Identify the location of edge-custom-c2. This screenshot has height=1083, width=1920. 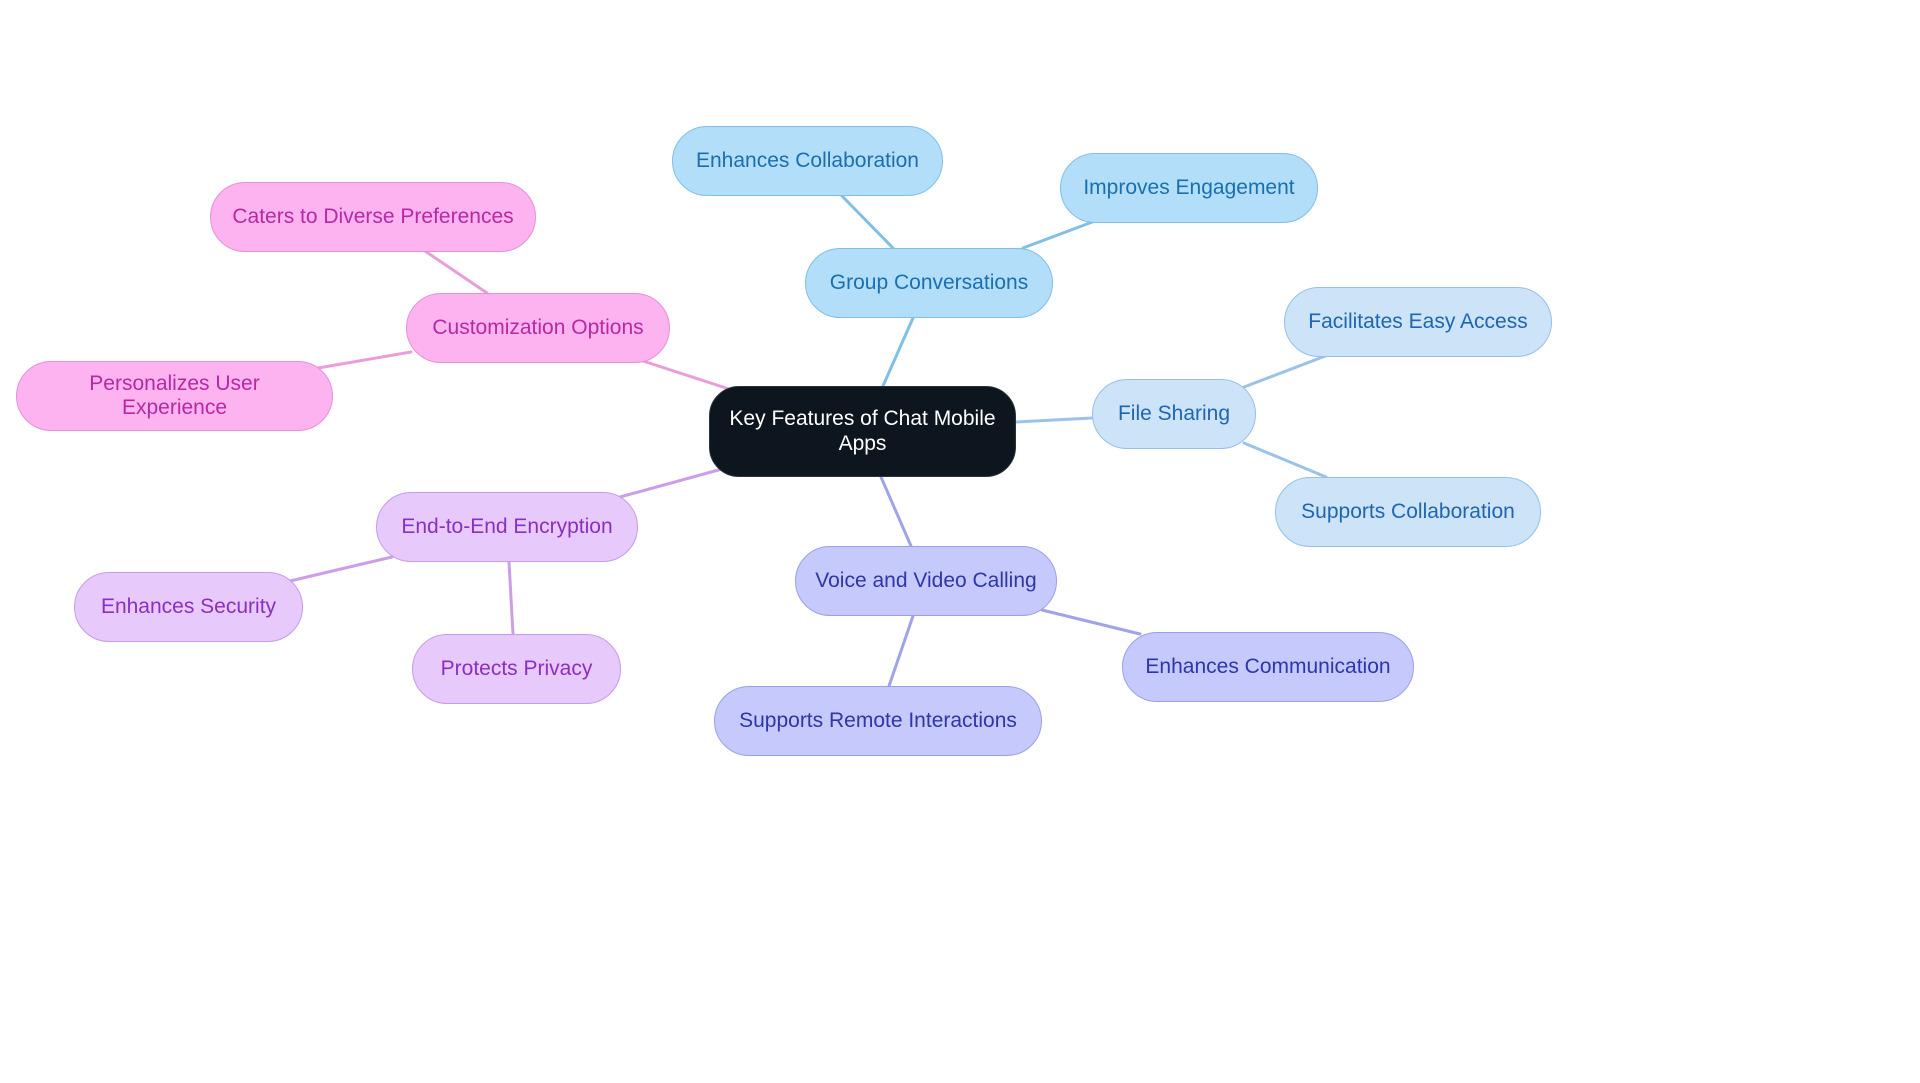
(364, 360).